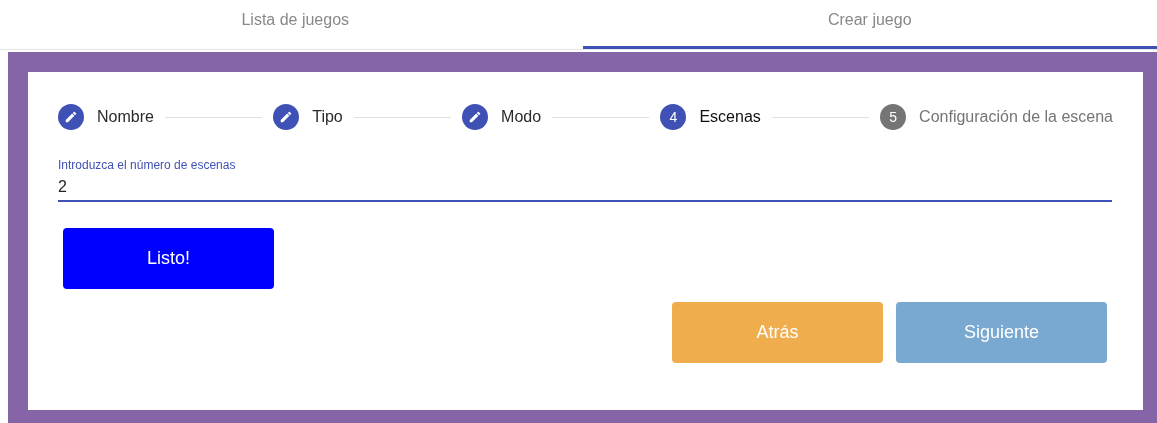 This screenshot has width=1157, height=423. I want to click on step-number: 5, so click(893, 117).